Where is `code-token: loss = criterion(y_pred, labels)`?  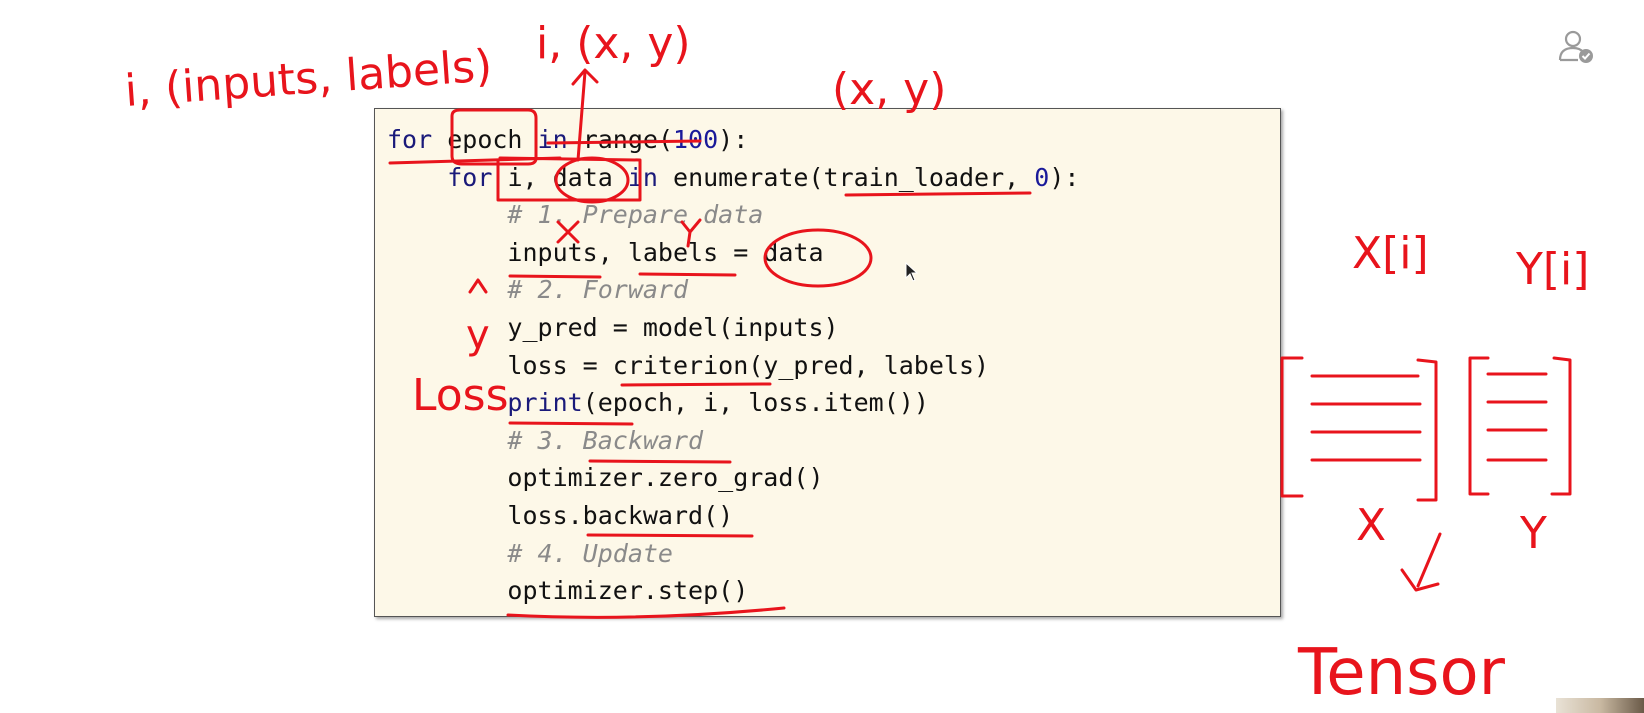
code-token: loss = criterion(y_pred, labels) is located at coordinates (748, 365).